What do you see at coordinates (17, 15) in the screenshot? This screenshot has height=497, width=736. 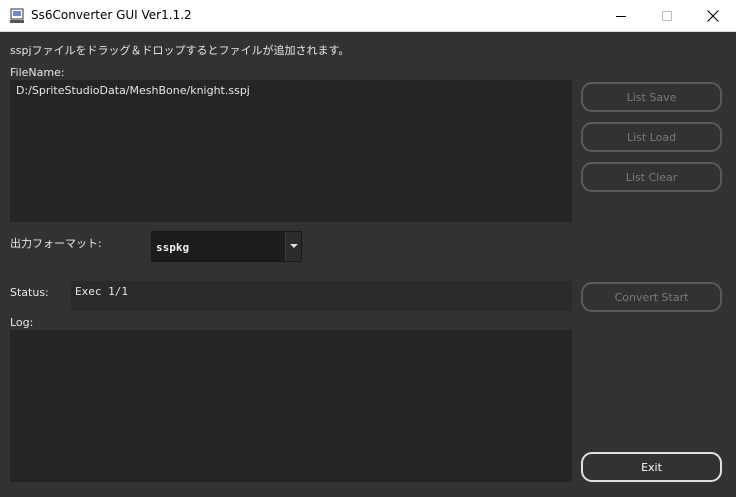 I see `app-icon` at bounding box center [17, 15].